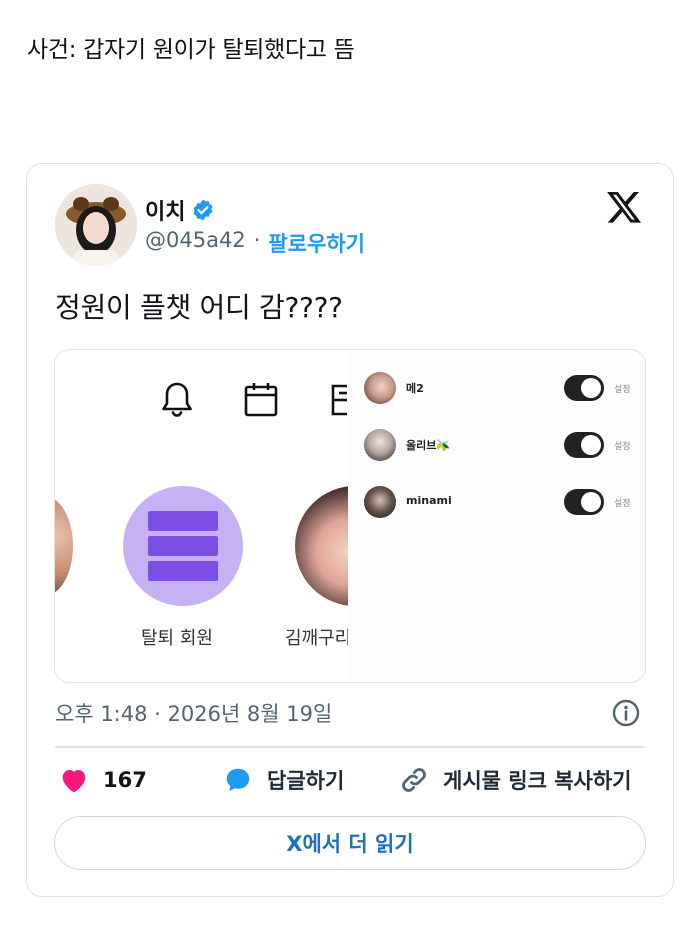 The height and width of the screenshot is (928, 700). What do you see at coordinates (499, 446) in the screenshot?
I see `list-item: 올리브🫒 설정` at bounding box center [499, 446].